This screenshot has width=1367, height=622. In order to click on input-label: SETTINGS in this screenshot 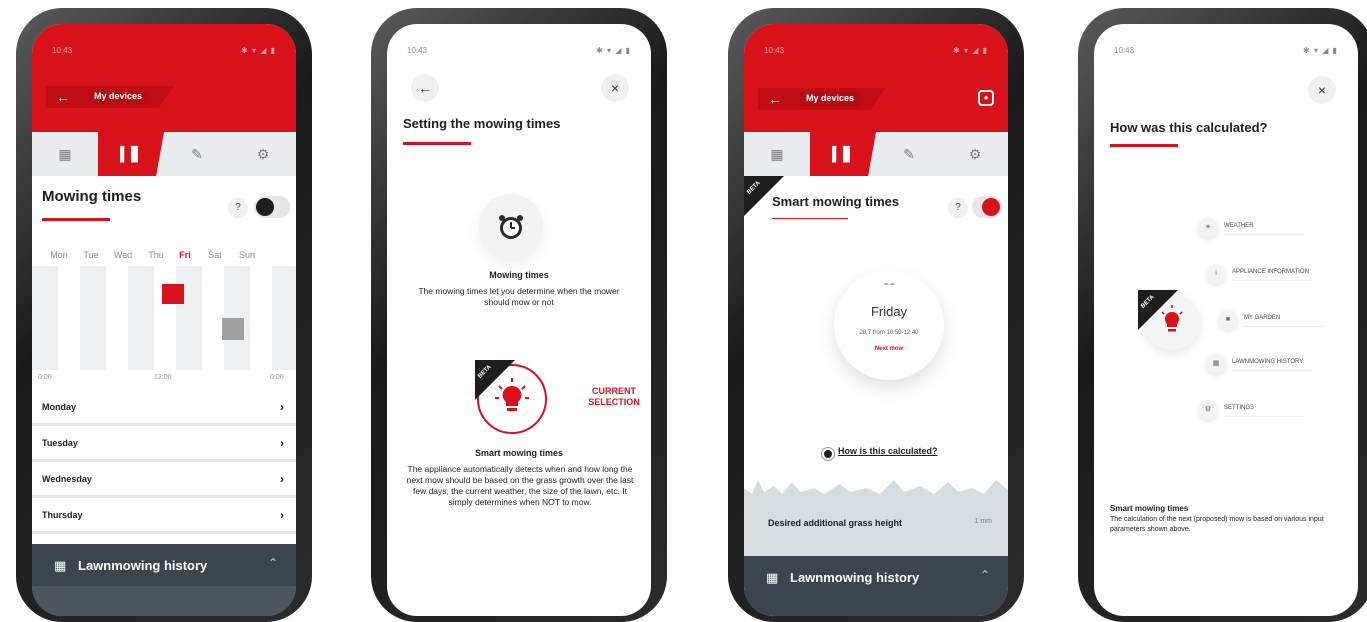, I will do `click(1239, 408)`.